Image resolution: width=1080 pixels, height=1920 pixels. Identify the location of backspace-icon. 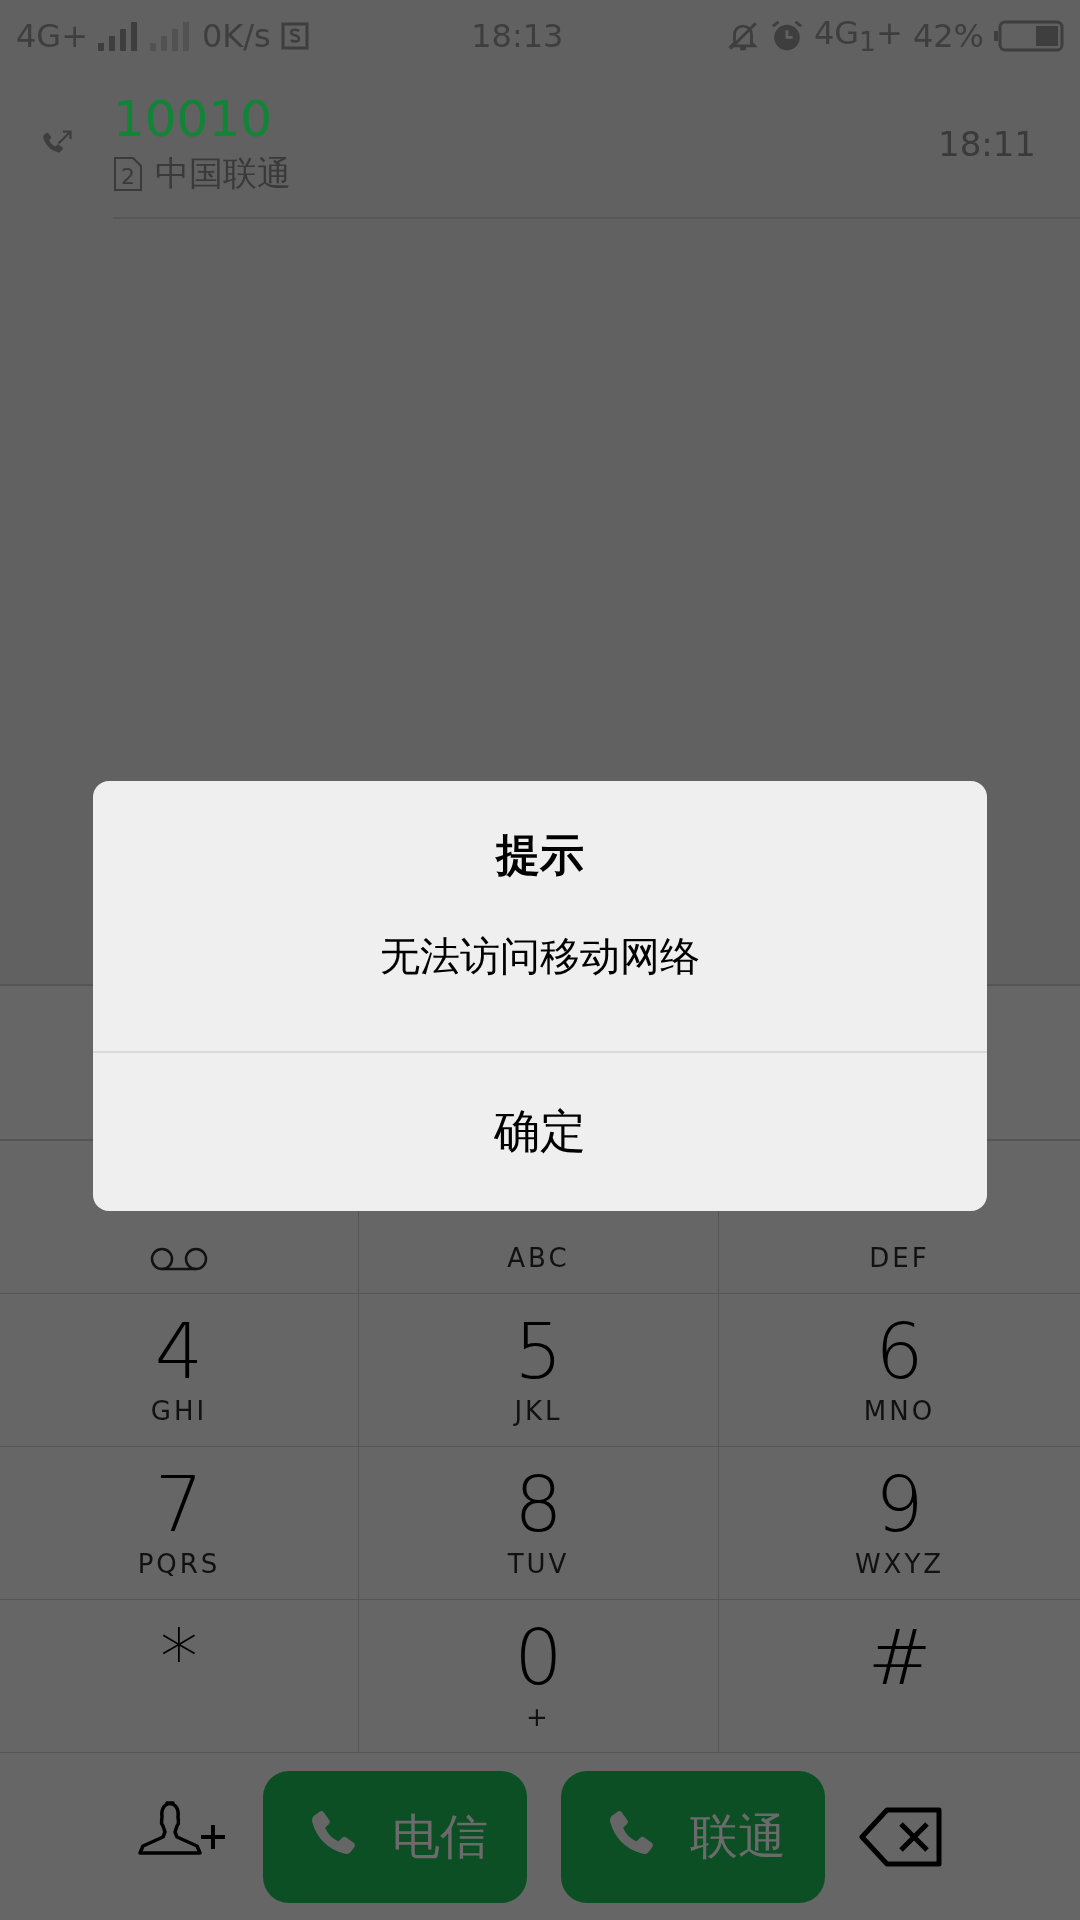
(901, 1836).